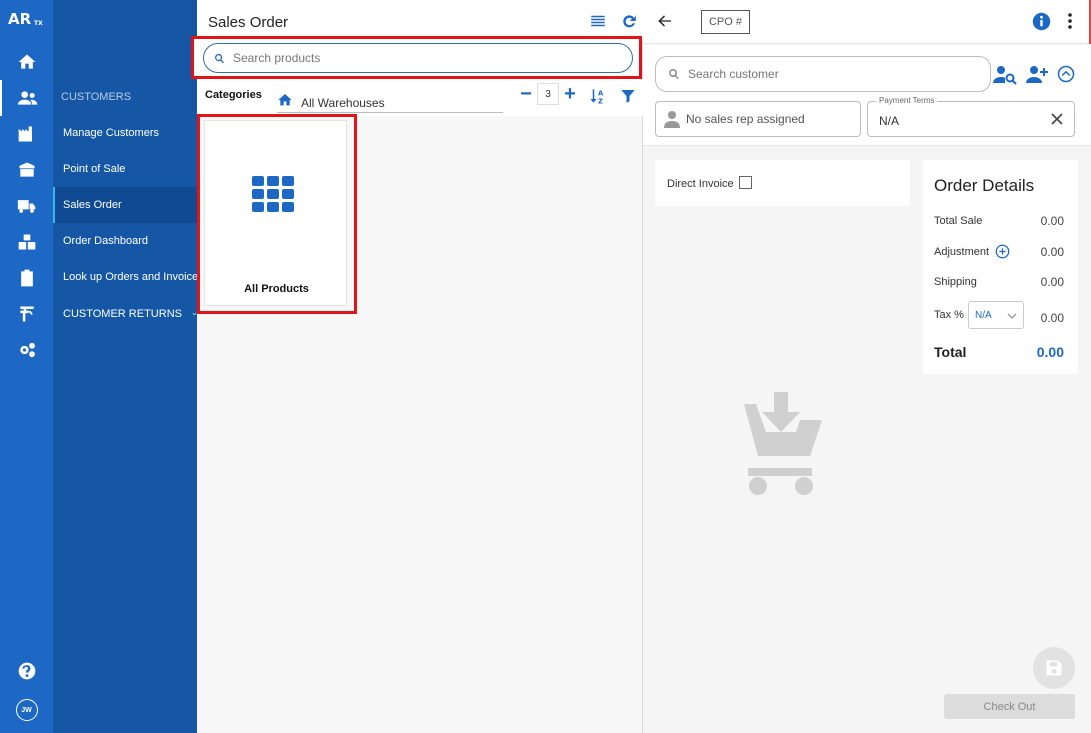  Describe the element at coordinates (672, 119) in the screenshot. I see `person-icon` at that location.